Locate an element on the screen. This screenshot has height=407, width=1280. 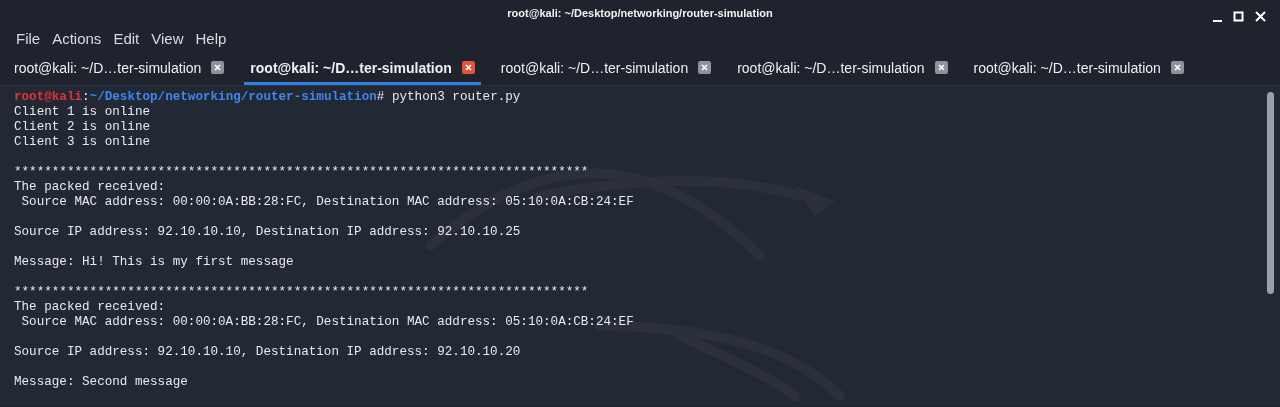
output-line: Message: Hi! This is my first message is located at coordinates (154, 262).